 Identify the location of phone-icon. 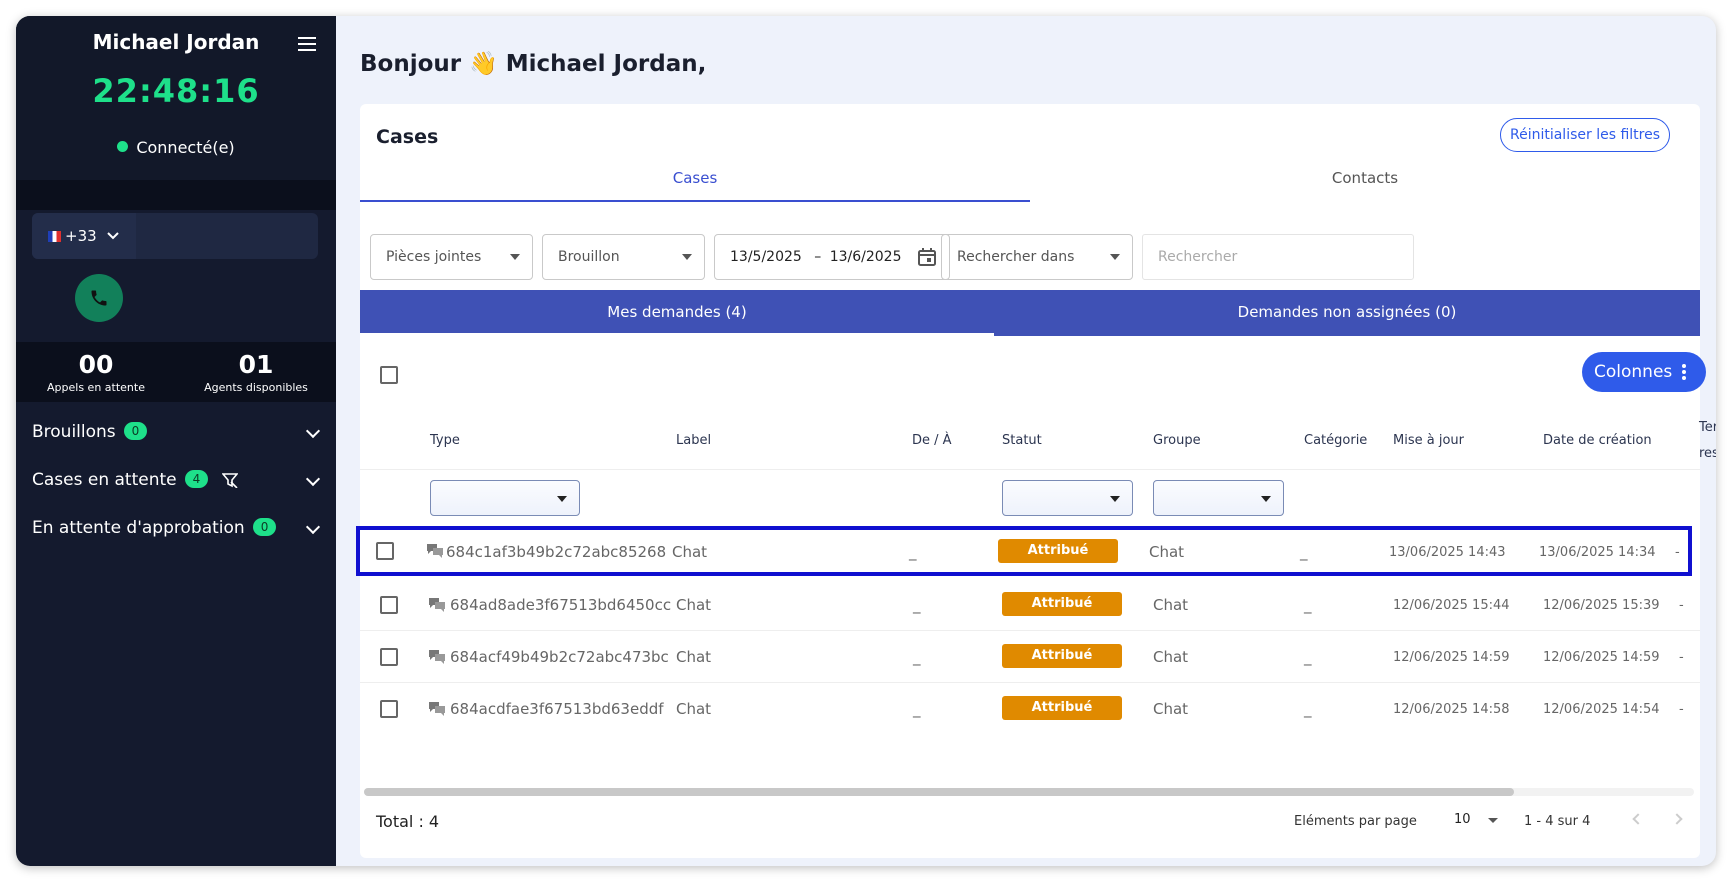
(99, 298).